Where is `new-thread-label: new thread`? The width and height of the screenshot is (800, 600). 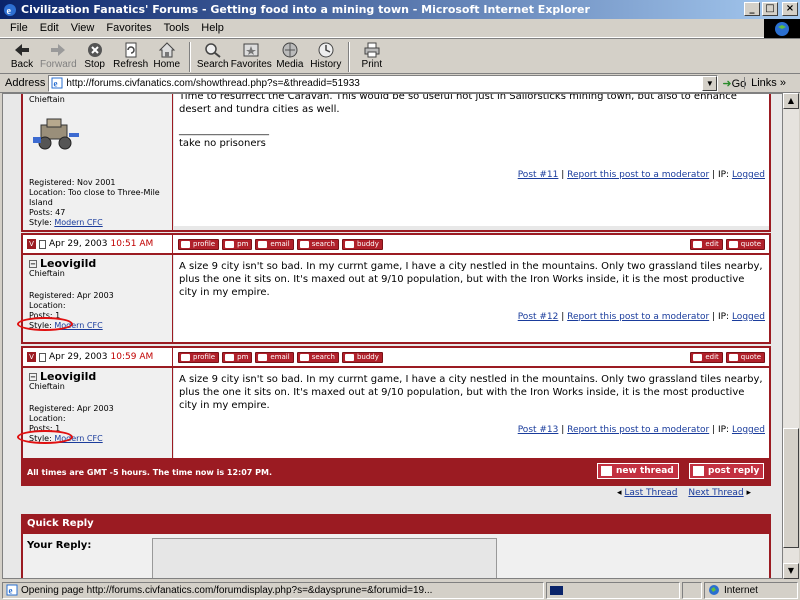
new-thread-label: new thread is located at coordinates (645, 471).